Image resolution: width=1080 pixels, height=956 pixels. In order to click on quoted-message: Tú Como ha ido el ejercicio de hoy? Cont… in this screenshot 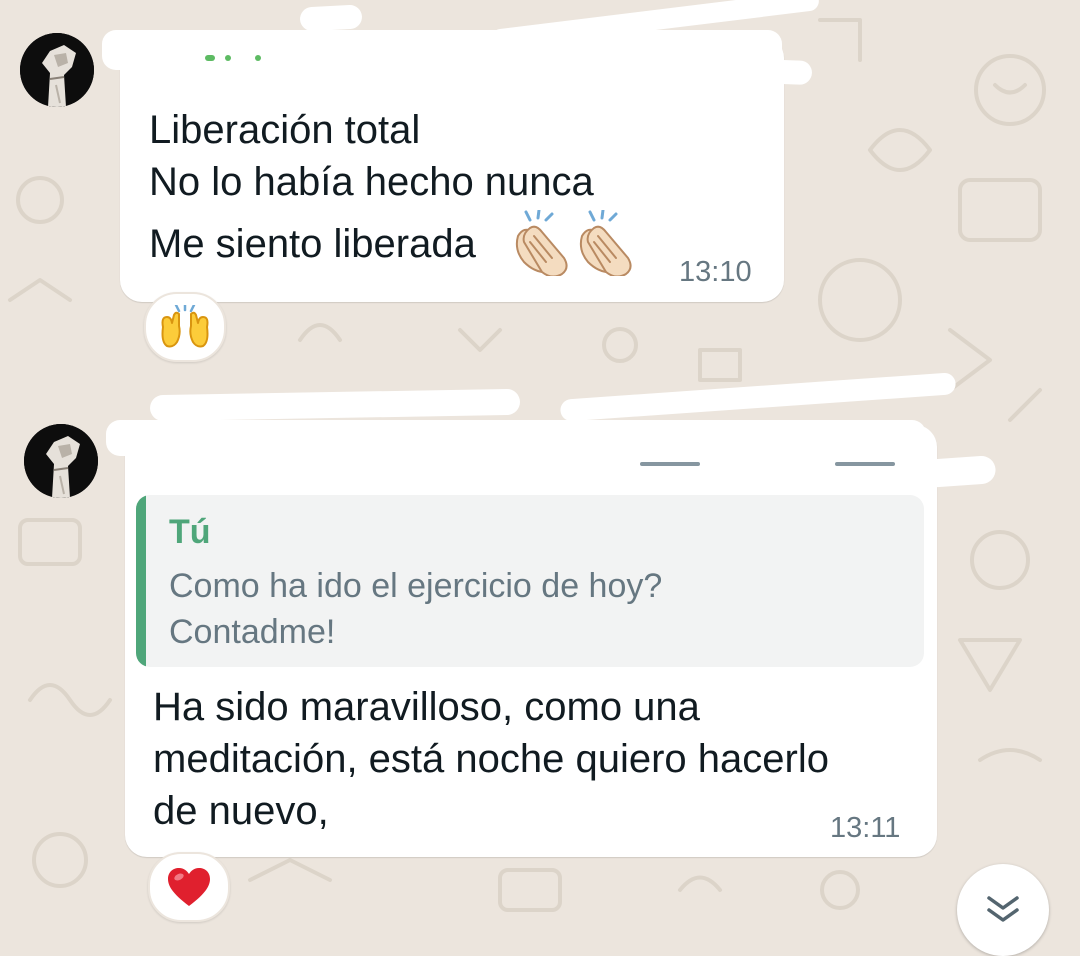, I will do `click(530, 581)`.